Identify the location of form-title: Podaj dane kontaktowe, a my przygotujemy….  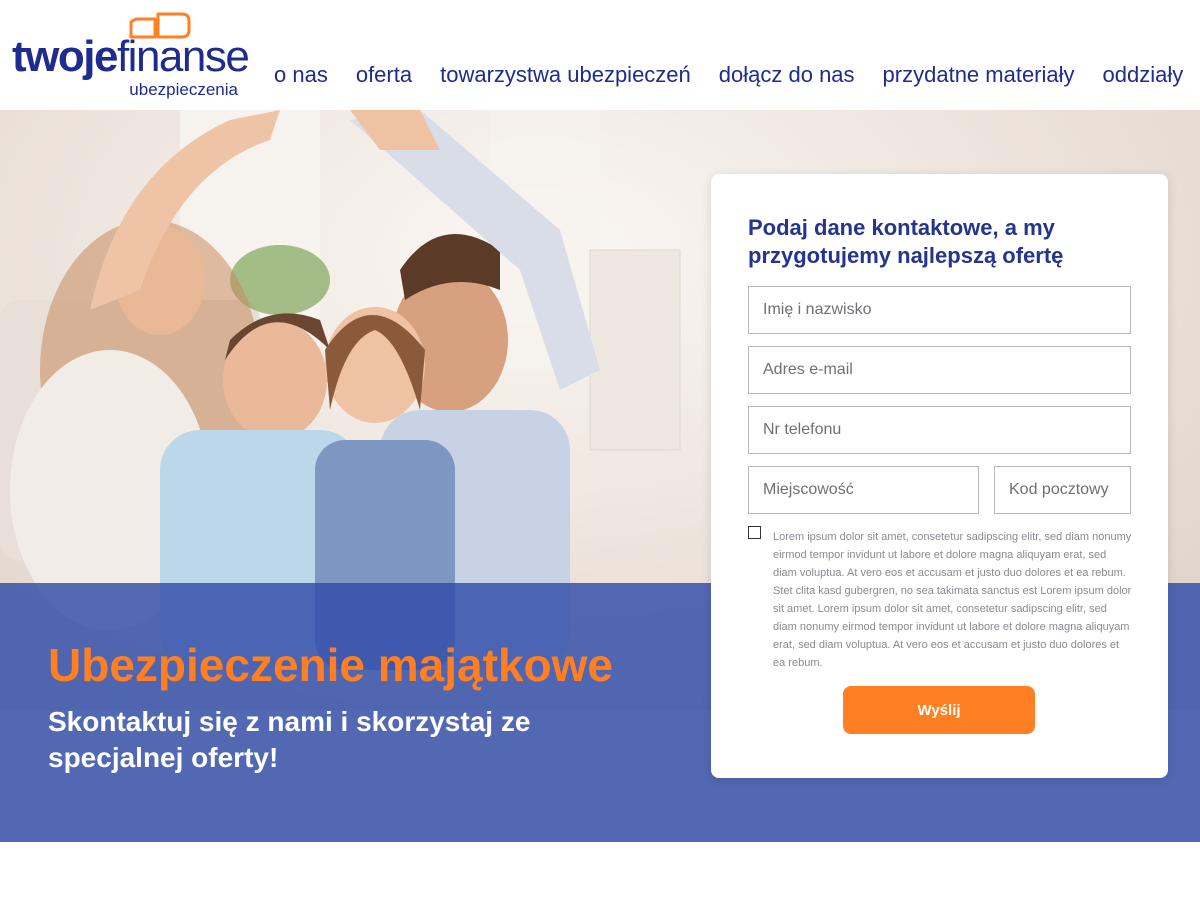
(906, 241).